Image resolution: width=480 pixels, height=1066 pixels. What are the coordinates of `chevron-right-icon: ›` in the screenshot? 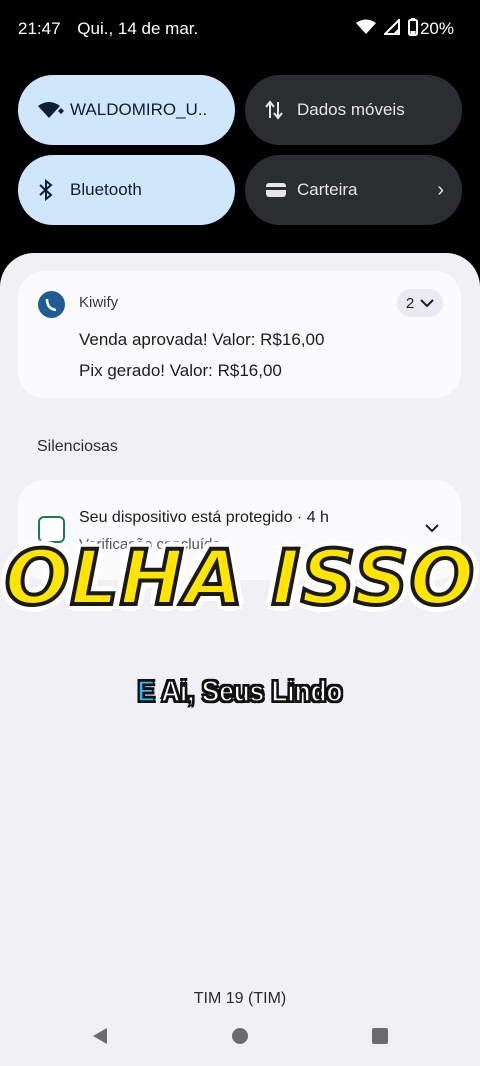 It's located at (440, 189).